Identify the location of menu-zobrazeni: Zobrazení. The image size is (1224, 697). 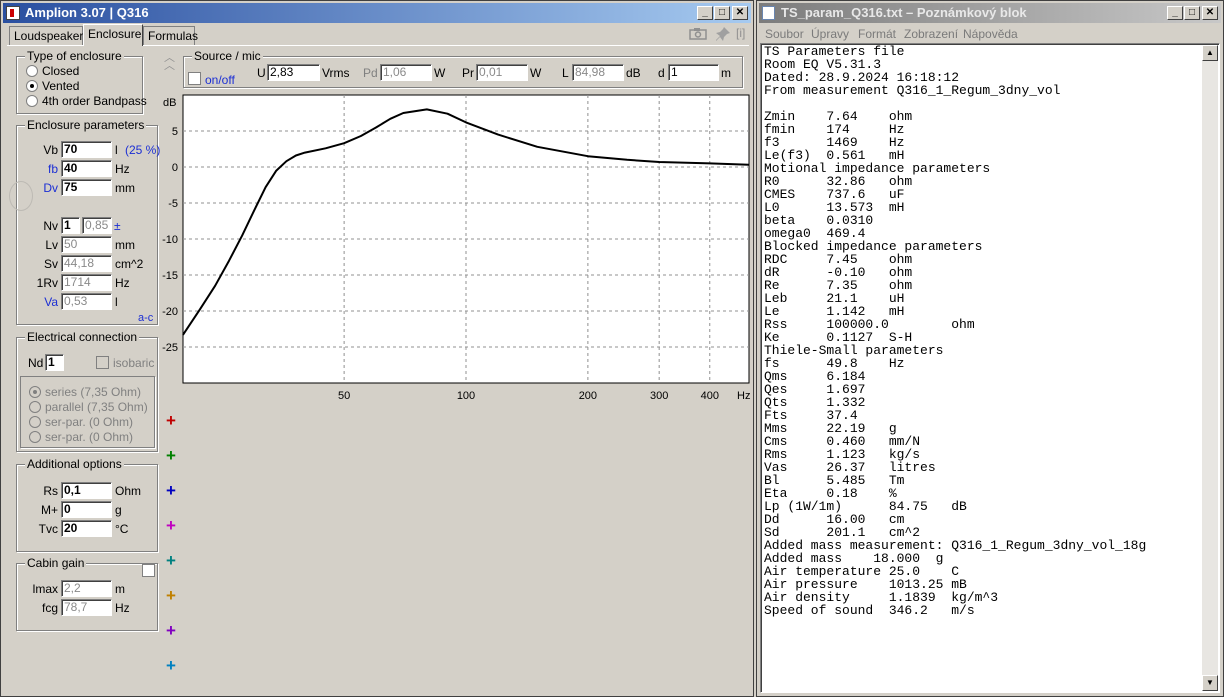
(931, 34).